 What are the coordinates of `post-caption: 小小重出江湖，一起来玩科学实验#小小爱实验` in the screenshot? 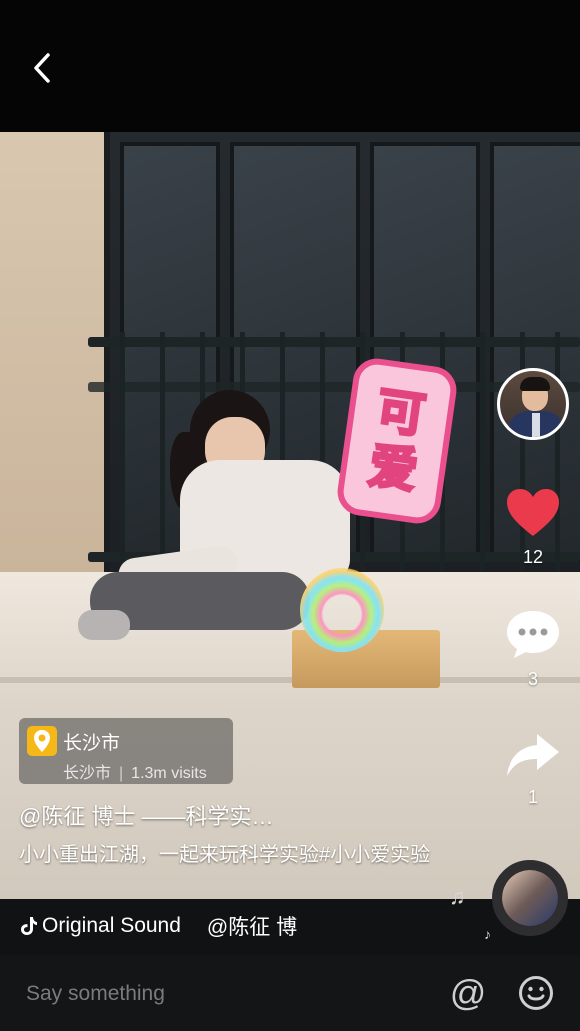 It's located at (225, 855).